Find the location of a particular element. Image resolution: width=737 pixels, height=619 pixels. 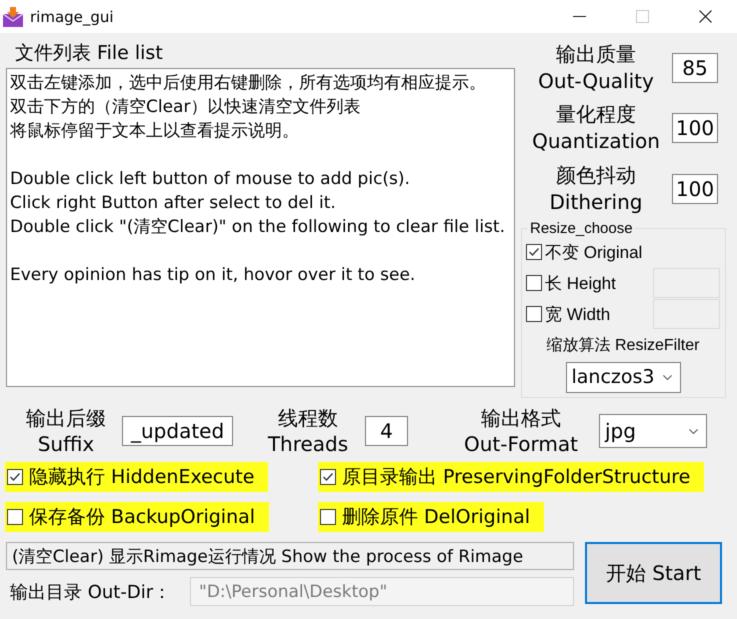

resize-option: 不变 Original is located at coordinates (584, 252).